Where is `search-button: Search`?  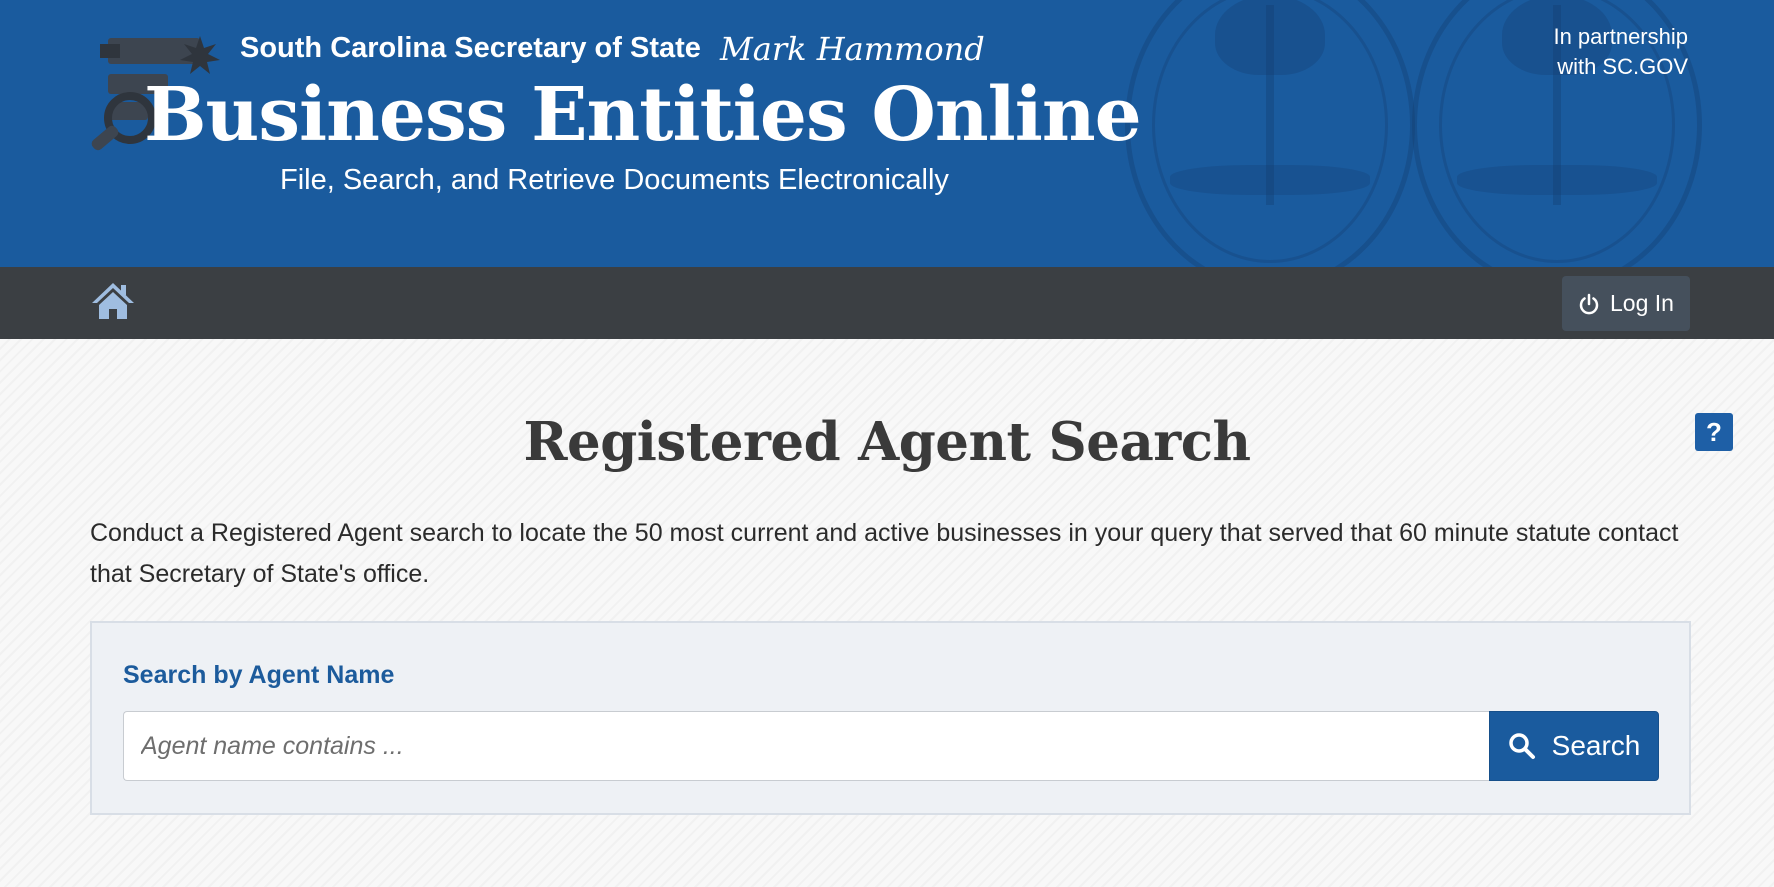 search-button: Search is located at coordinates (1574, 746).